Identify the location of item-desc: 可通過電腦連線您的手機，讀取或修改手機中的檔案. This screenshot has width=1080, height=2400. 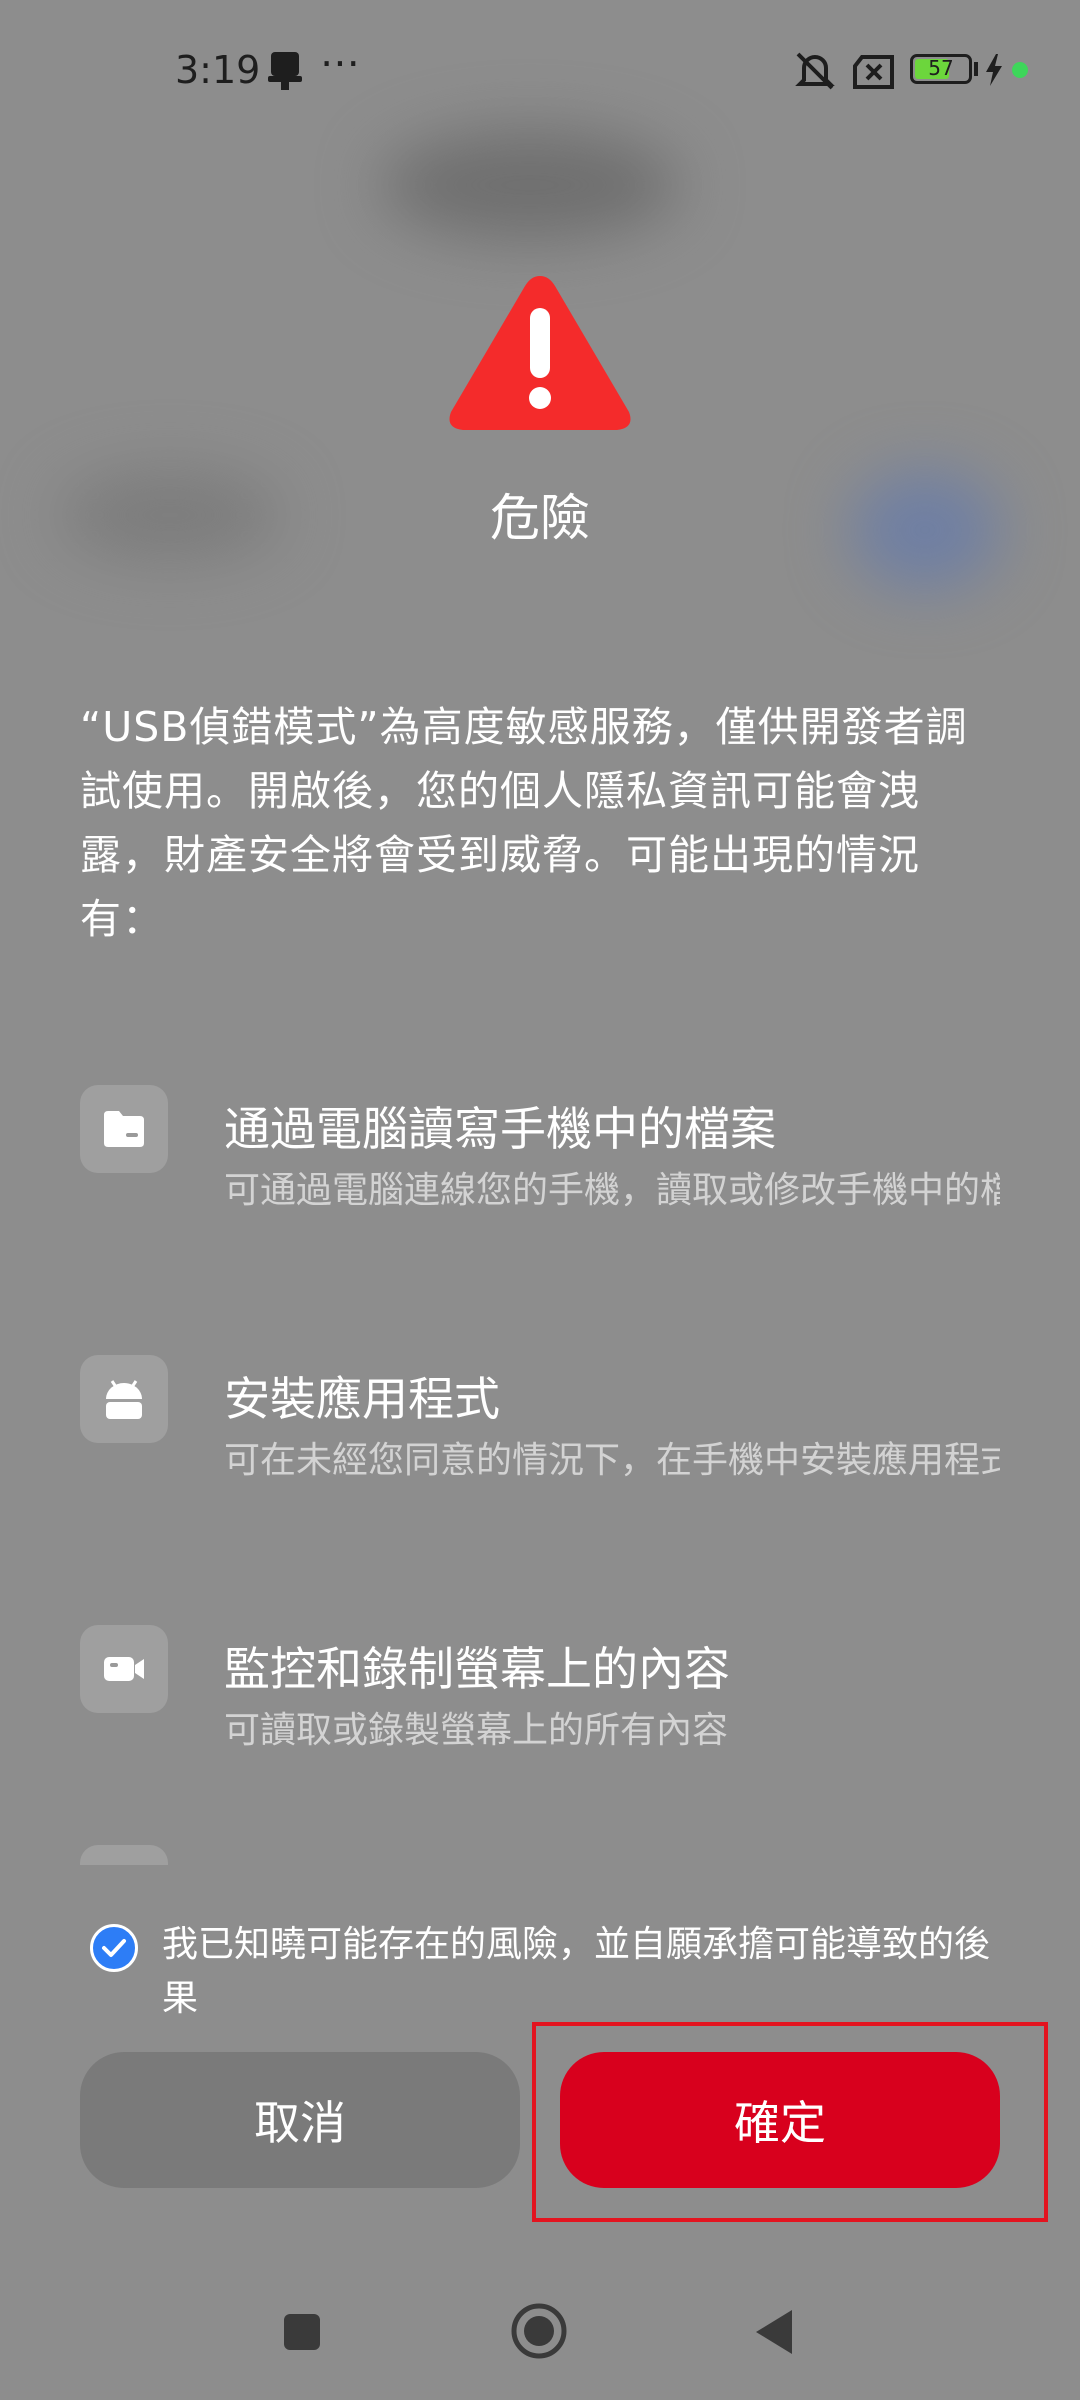
(612, 1190).